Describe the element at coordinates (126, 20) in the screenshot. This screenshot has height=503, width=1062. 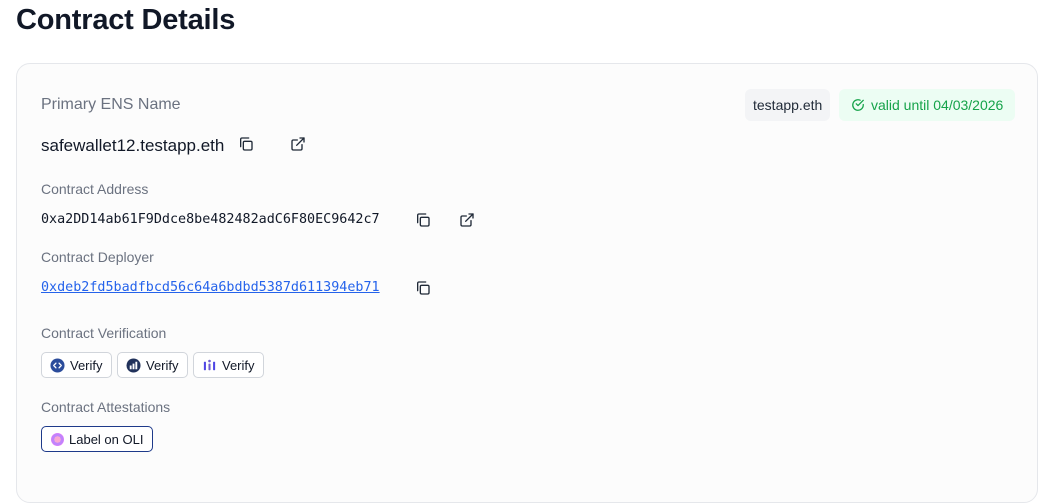
I see `page-title: Contract Details` at that location.